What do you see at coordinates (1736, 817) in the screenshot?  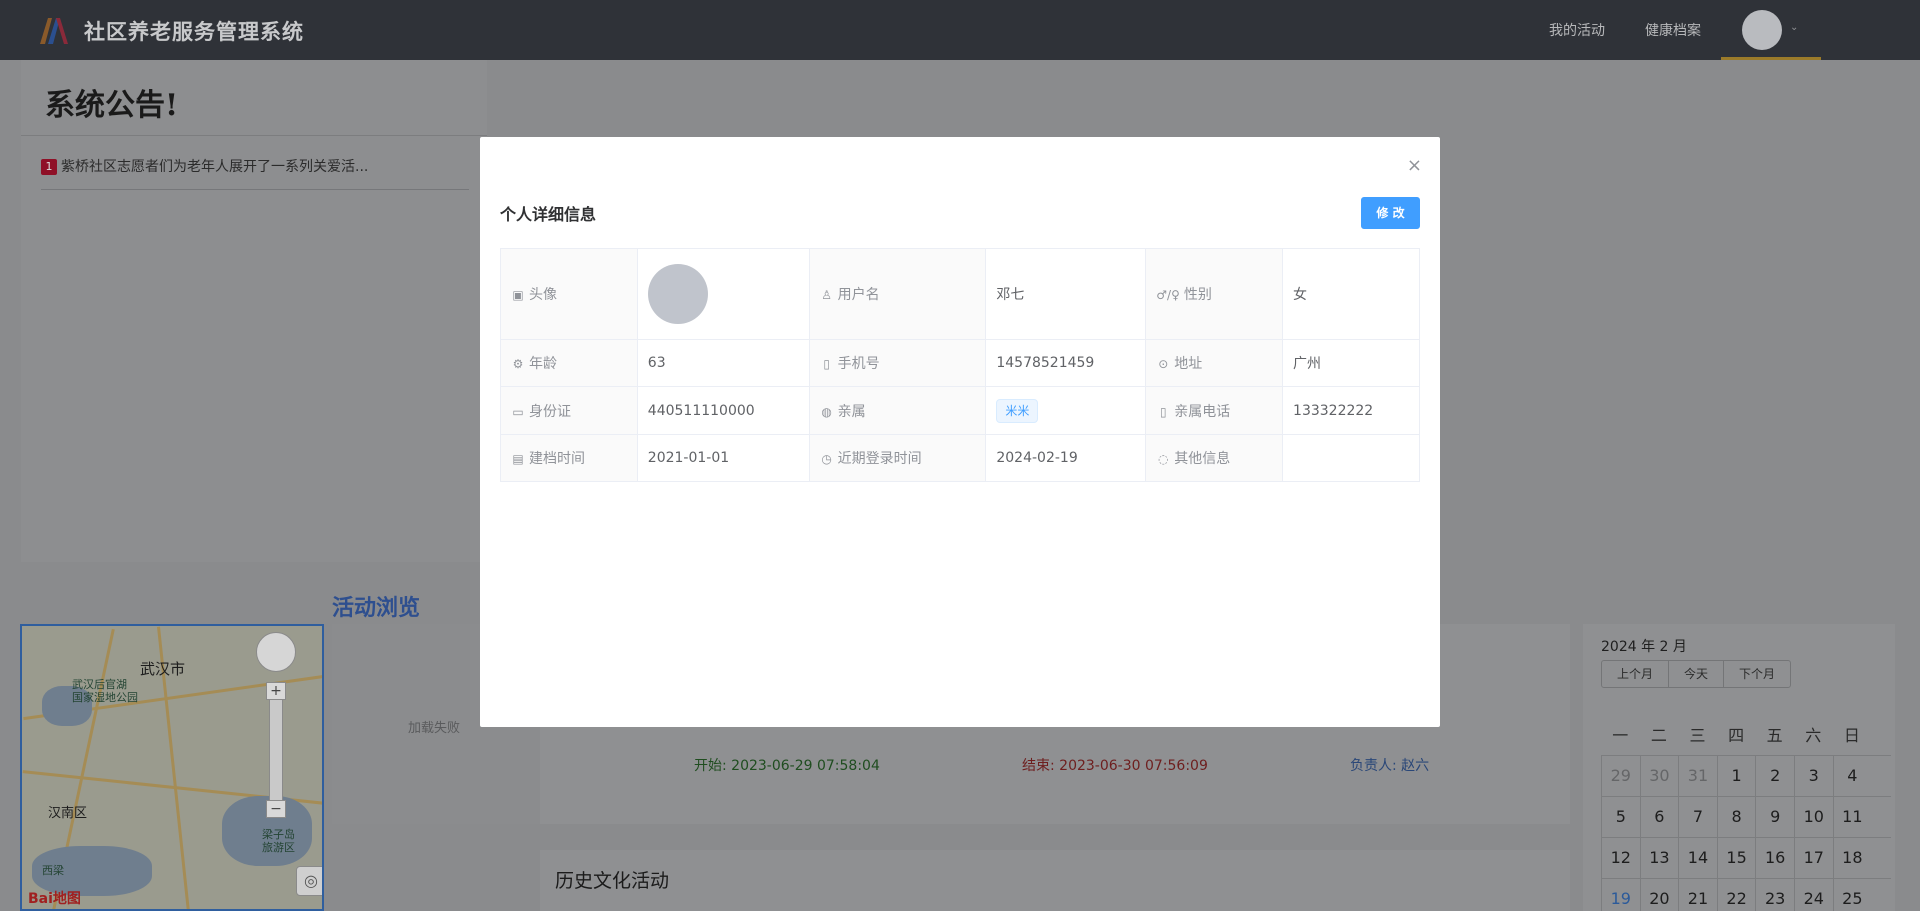 I see `calendar-day: 8` at bounding box center [1736, 817].